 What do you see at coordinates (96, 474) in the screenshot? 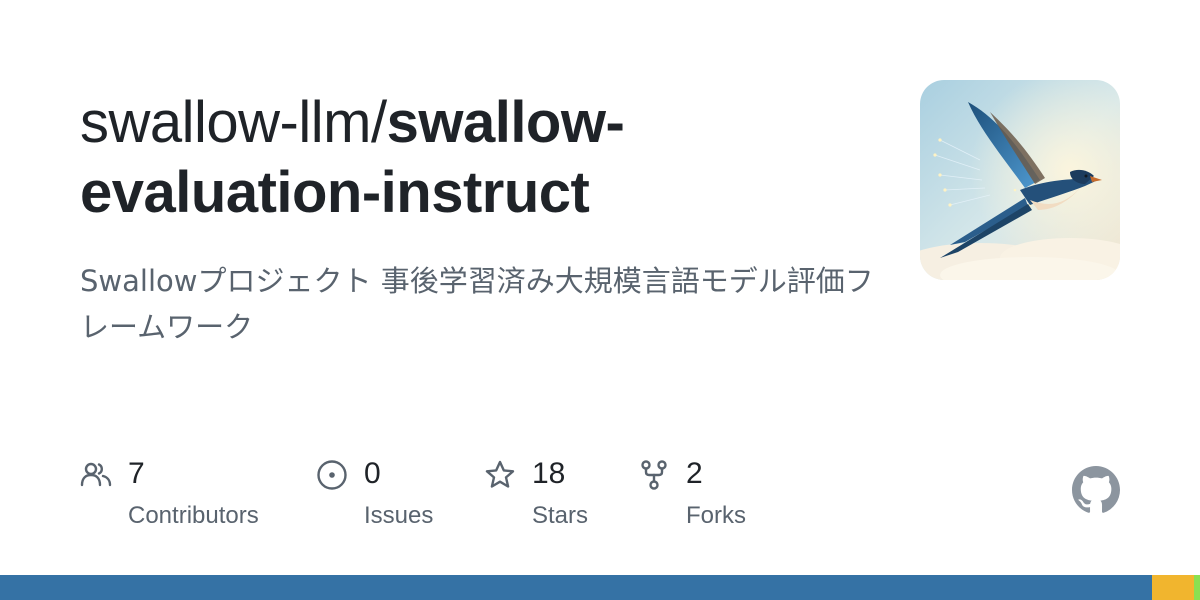
I see `people-icon` at bounding box center [96, 474].